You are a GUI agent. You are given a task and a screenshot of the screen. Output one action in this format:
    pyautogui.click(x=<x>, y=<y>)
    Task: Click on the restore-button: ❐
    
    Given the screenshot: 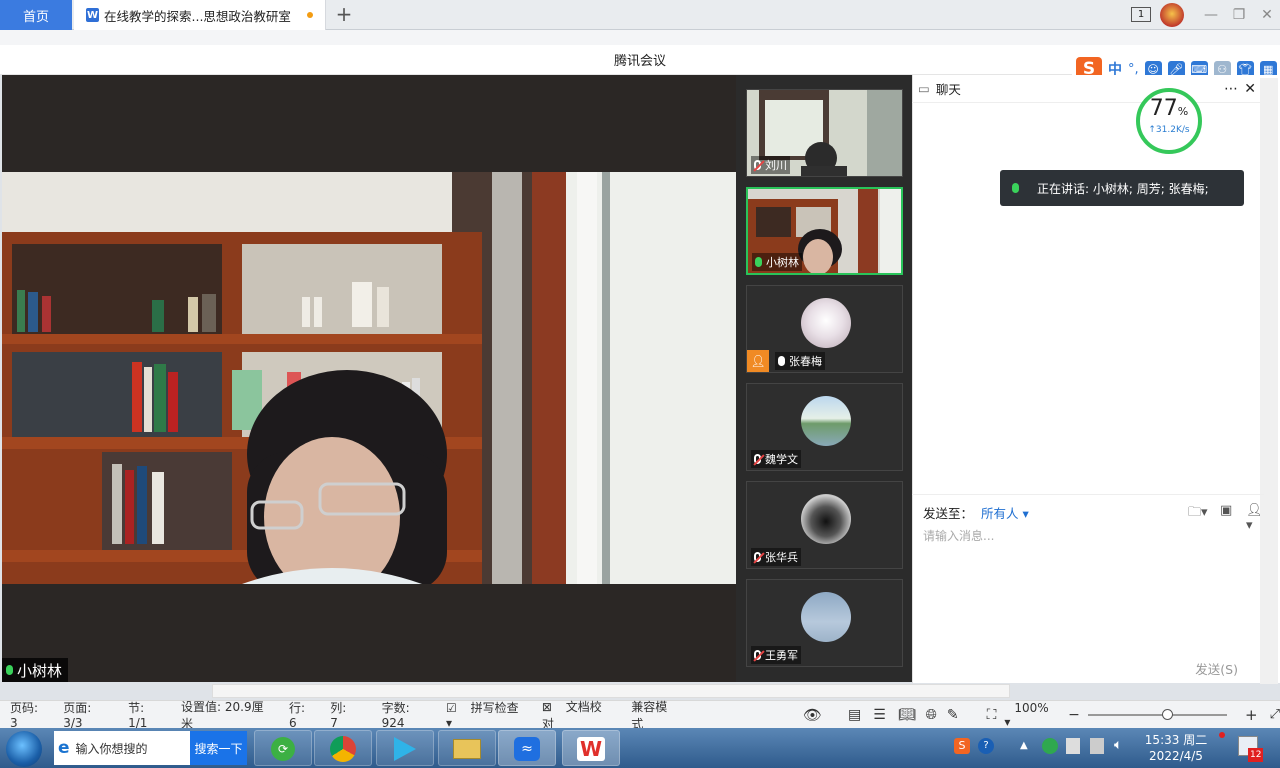 What is the action you would take?
    pyautogui.click(x=1239, y=15)
    